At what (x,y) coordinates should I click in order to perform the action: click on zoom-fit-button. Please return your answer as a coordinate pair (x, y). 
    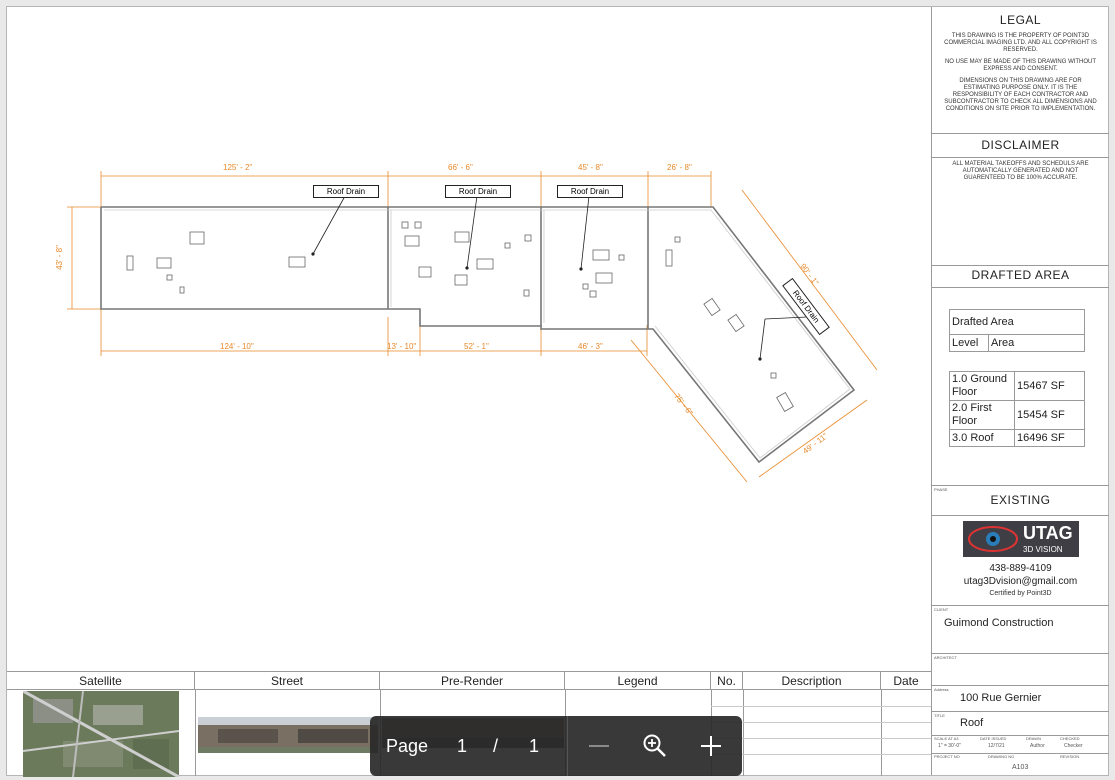
    Looking at the image, I should click on (655, 746).